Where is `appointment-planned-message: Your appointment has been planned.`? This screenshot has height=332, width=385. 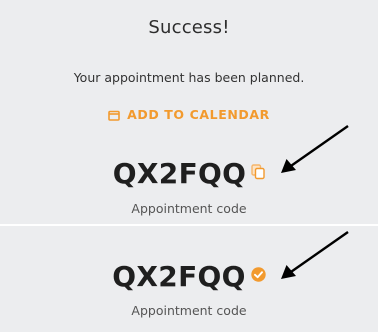 appointment-planned-message: Your appointment has been planned. is located at coordinates (189, 77).